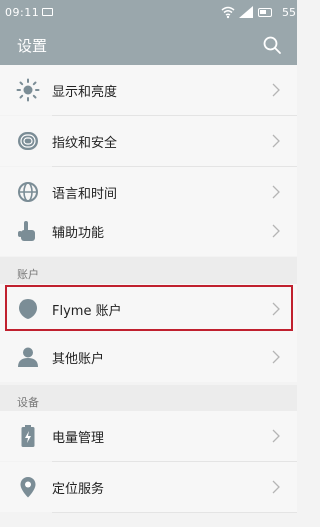 This screenshot has height=527, width=320. I want to click on search-icon, so click(272, 45).